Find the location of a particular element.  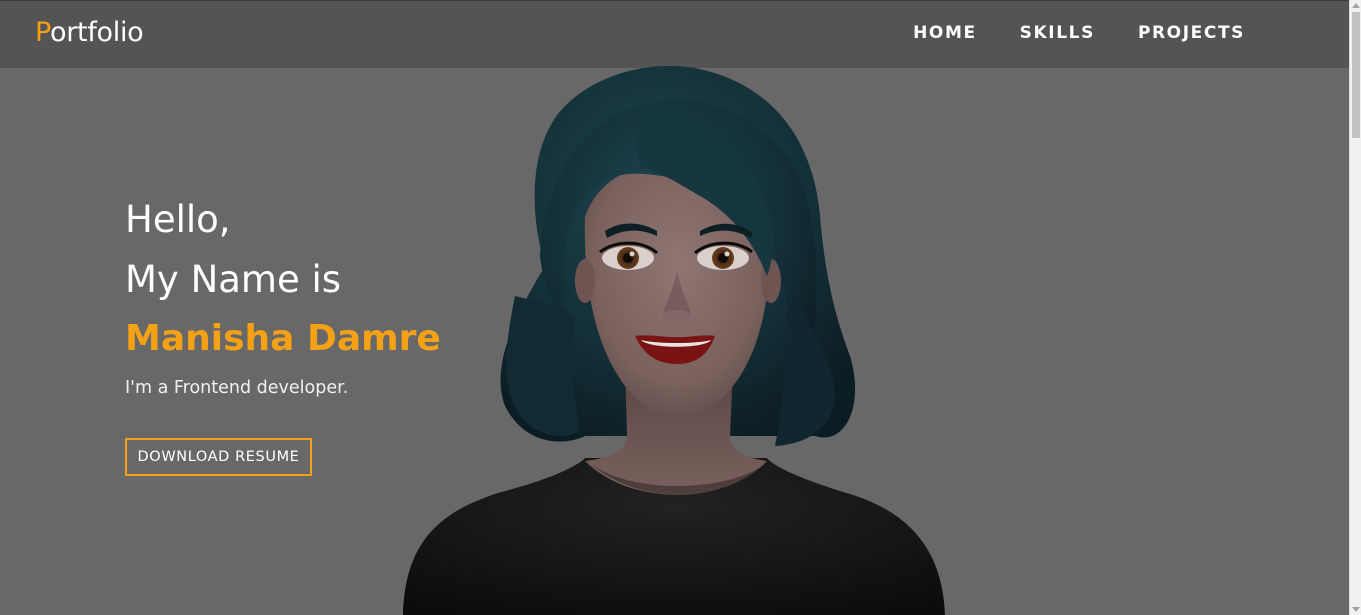

brand-initial: P is located at coordinates (43, 32).